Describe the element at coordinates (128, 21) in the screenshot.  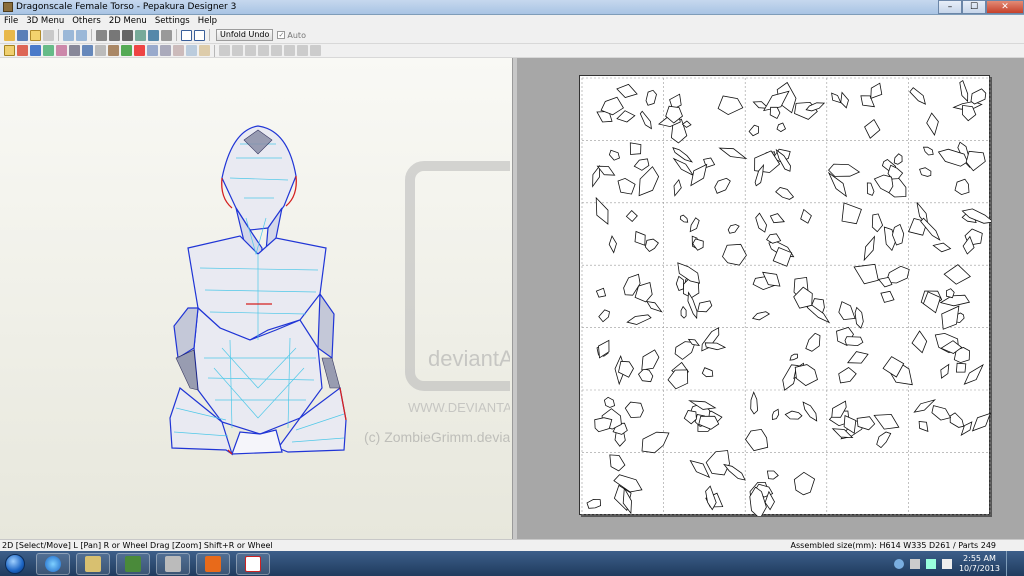
I see `menu-2d: 2D Menu` at that location.